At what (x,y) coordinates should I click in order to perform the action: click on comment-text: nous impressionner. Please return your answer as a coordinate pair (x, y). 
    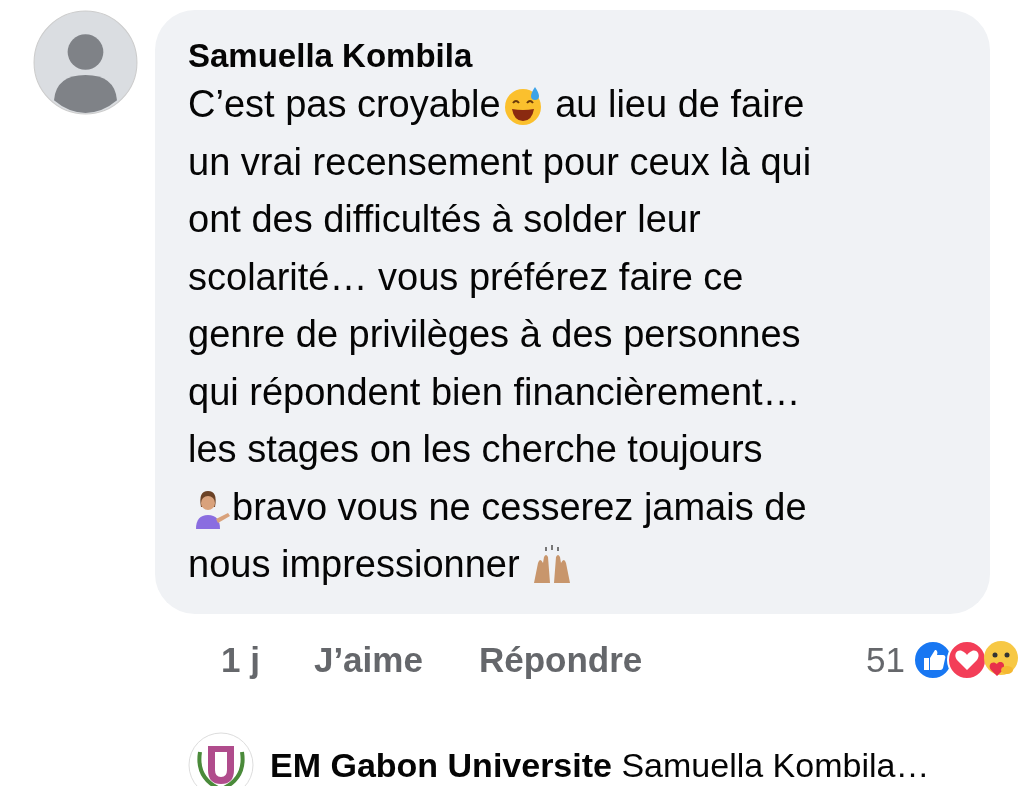
    Looking at the image, I should click on (354, 564).